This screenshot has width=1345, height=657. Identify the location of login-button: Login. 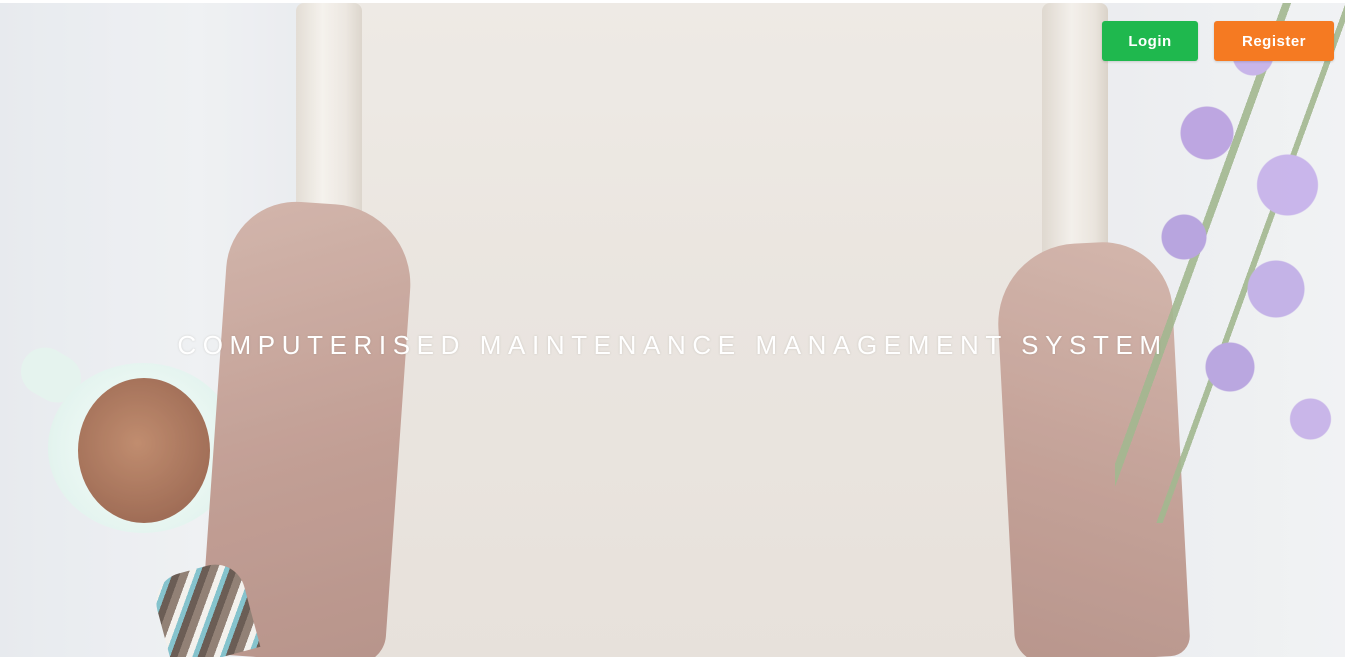
(1150, 41).